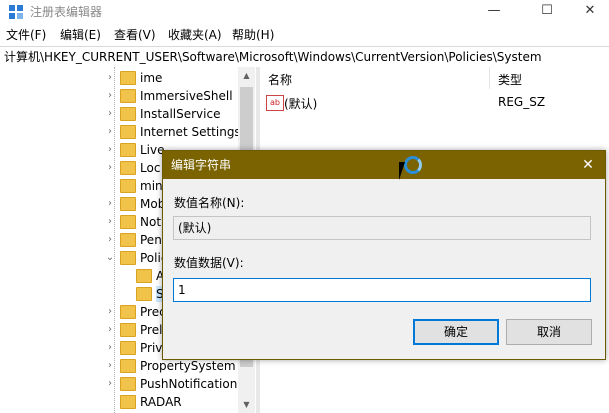 Image resolution: width=609 pixels, height=413 pixels. I want to click on title-bar: 注册表编辑器 — ☐ ✕, so click(304, 12).